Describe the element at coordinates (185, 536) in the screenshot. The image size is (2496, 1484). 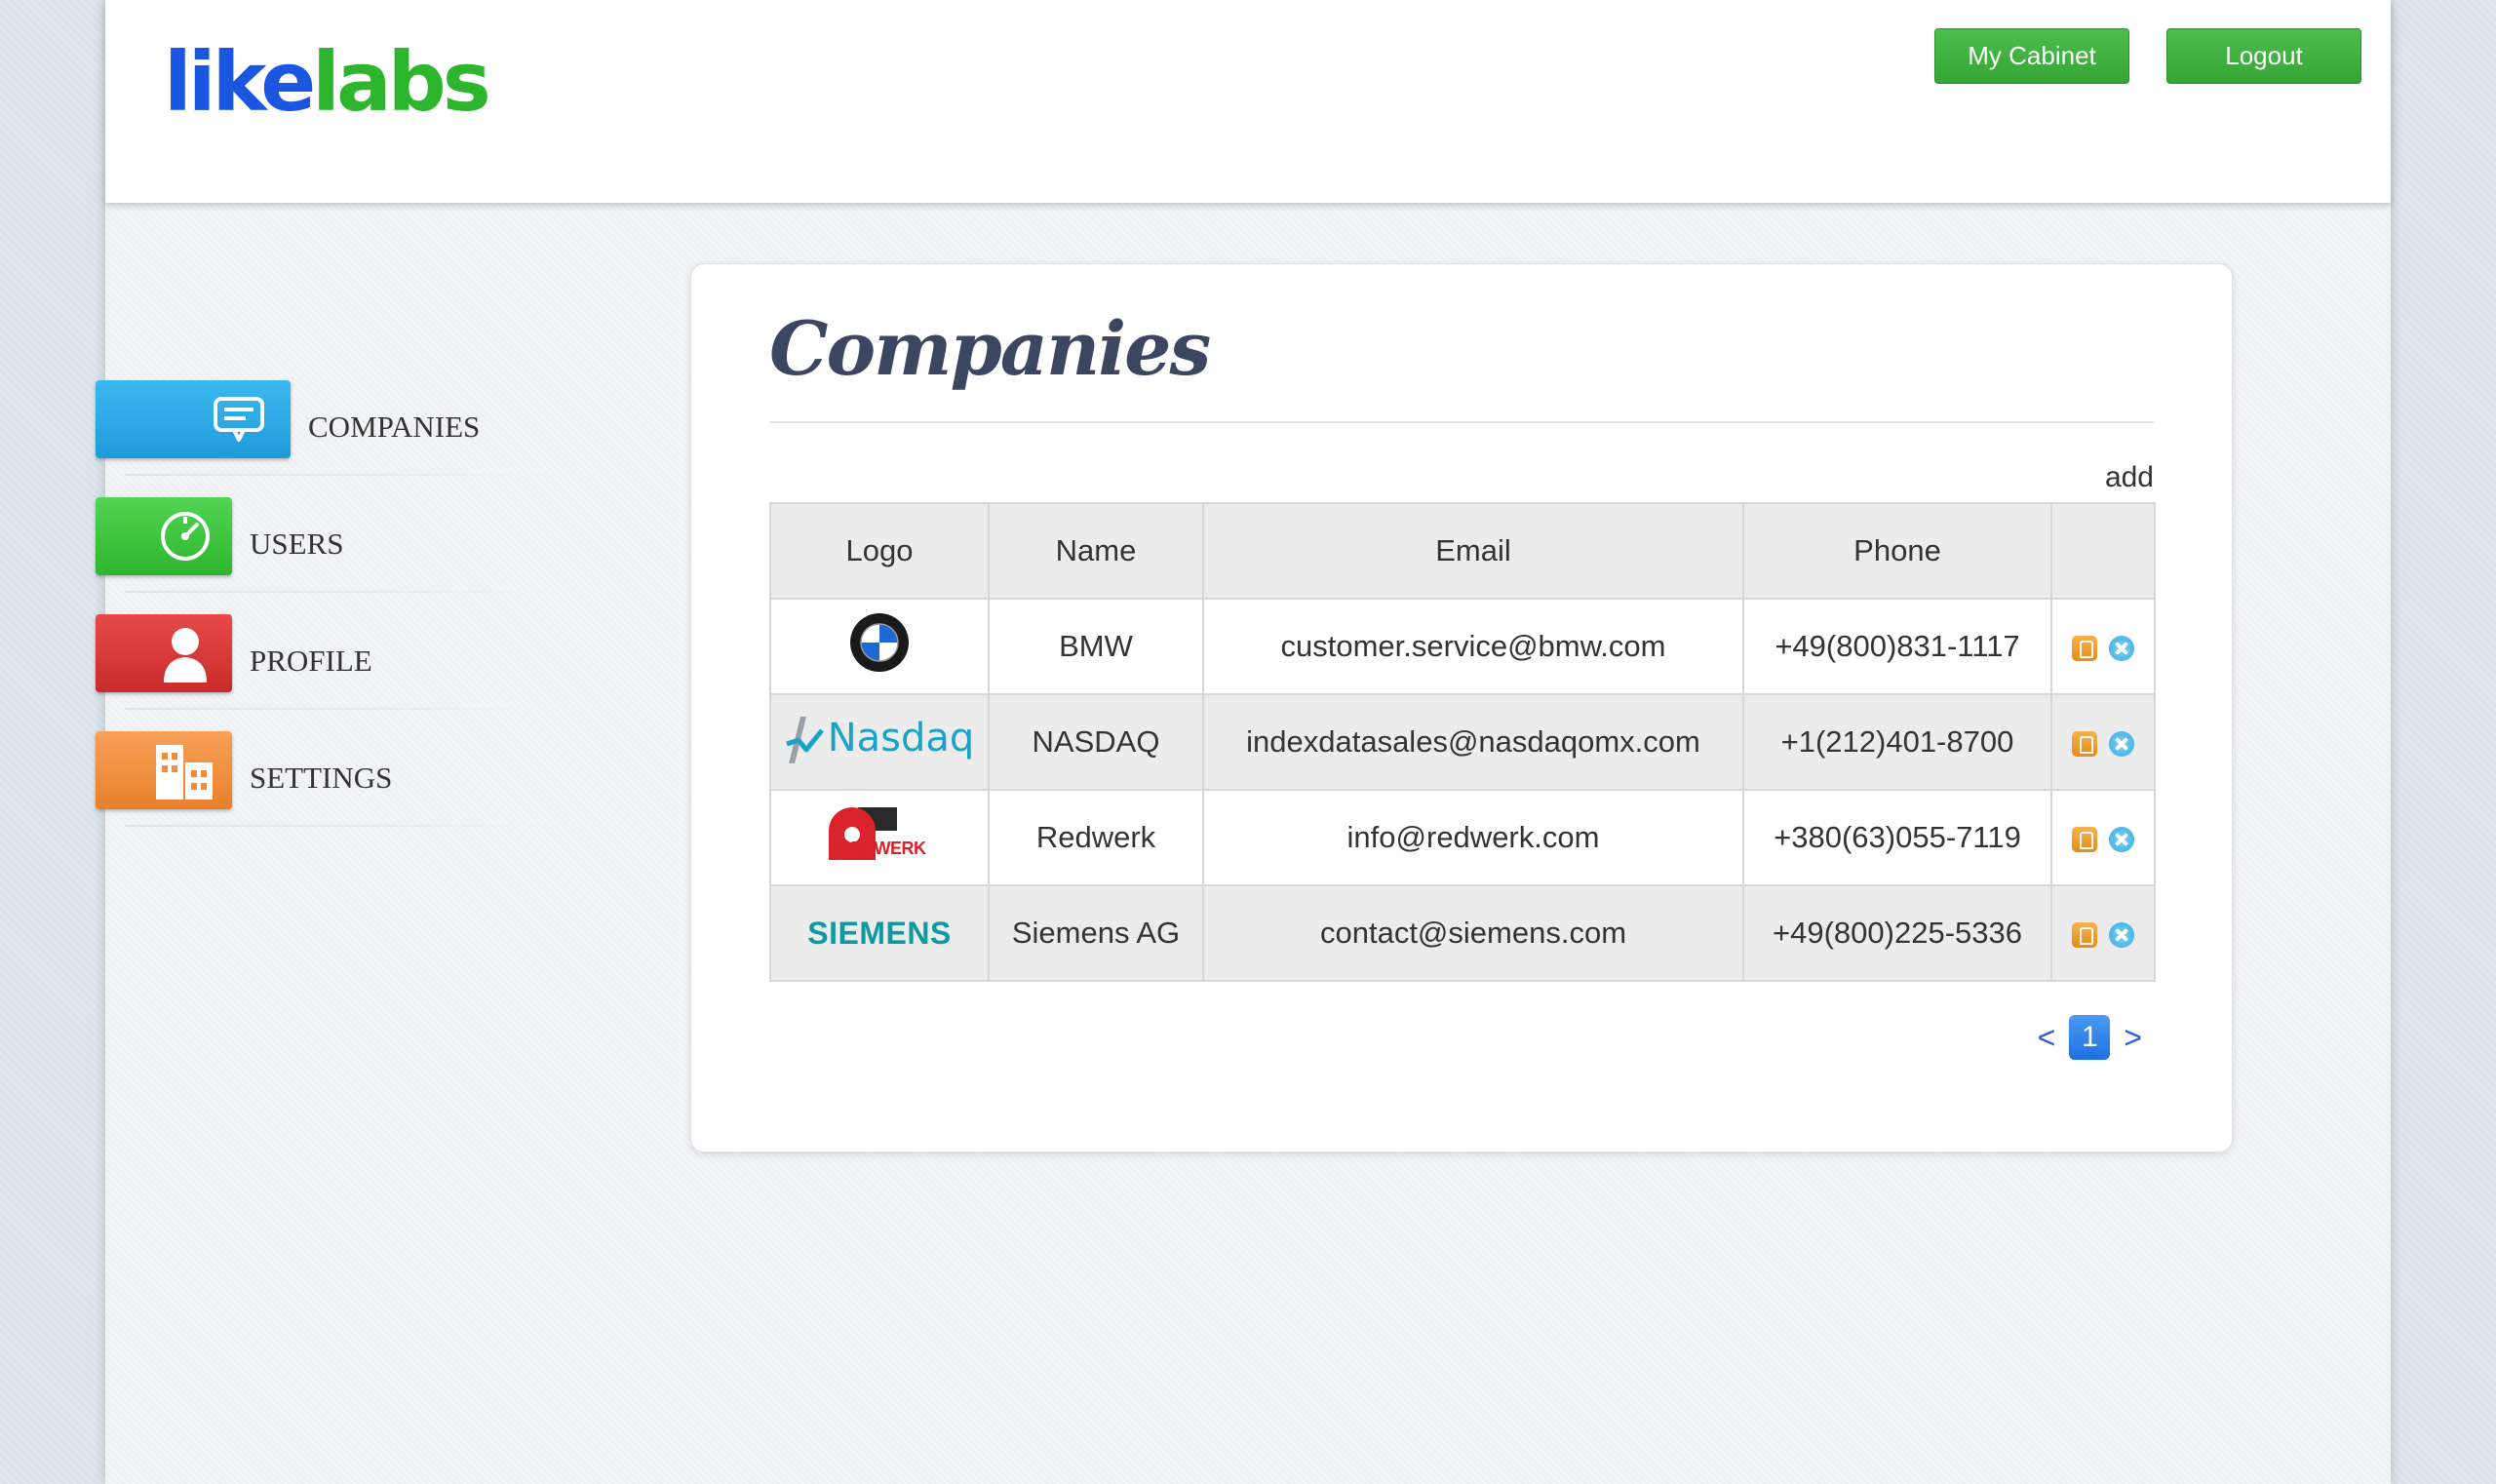
I see `speedometer-icon` at that location.